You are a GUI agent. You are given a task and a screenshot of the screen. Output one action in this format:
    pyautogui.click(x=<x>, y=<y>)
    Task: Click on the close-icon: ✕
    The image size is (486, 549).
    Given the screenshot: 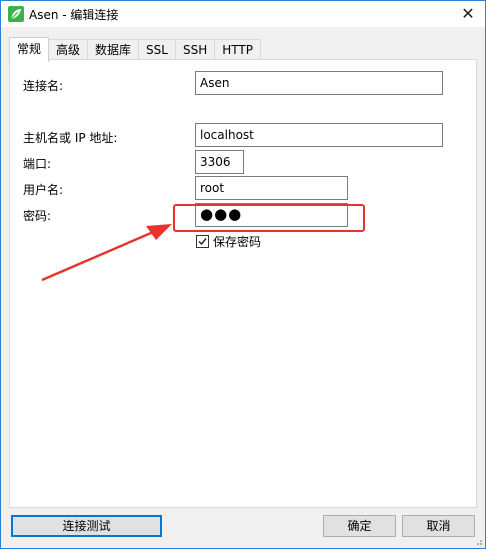 What is the action you would take?
    pyautogui.click(x=468, y=14)
    